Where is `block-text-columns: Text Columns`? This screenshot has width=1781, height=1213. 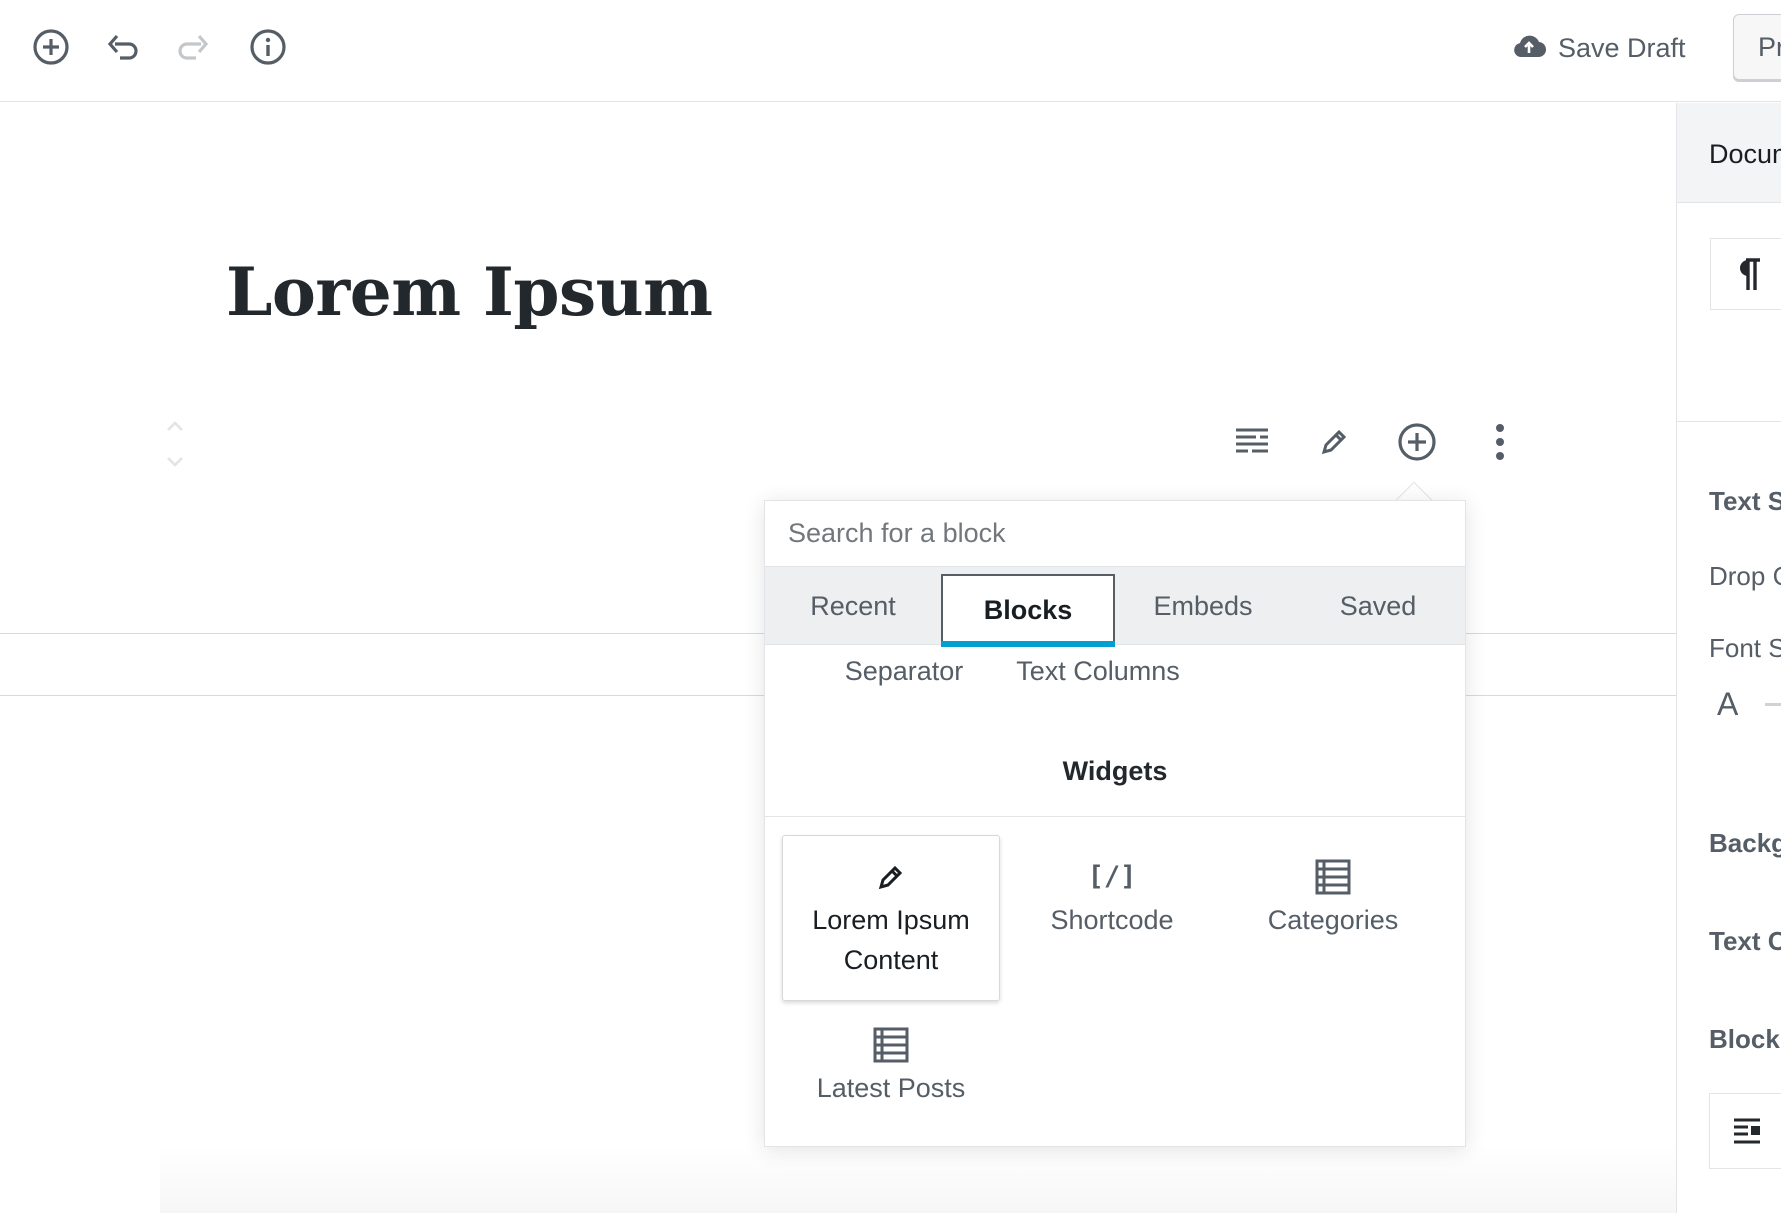 block-text-columns: Text Columns is located at coordinates (1098, 671).